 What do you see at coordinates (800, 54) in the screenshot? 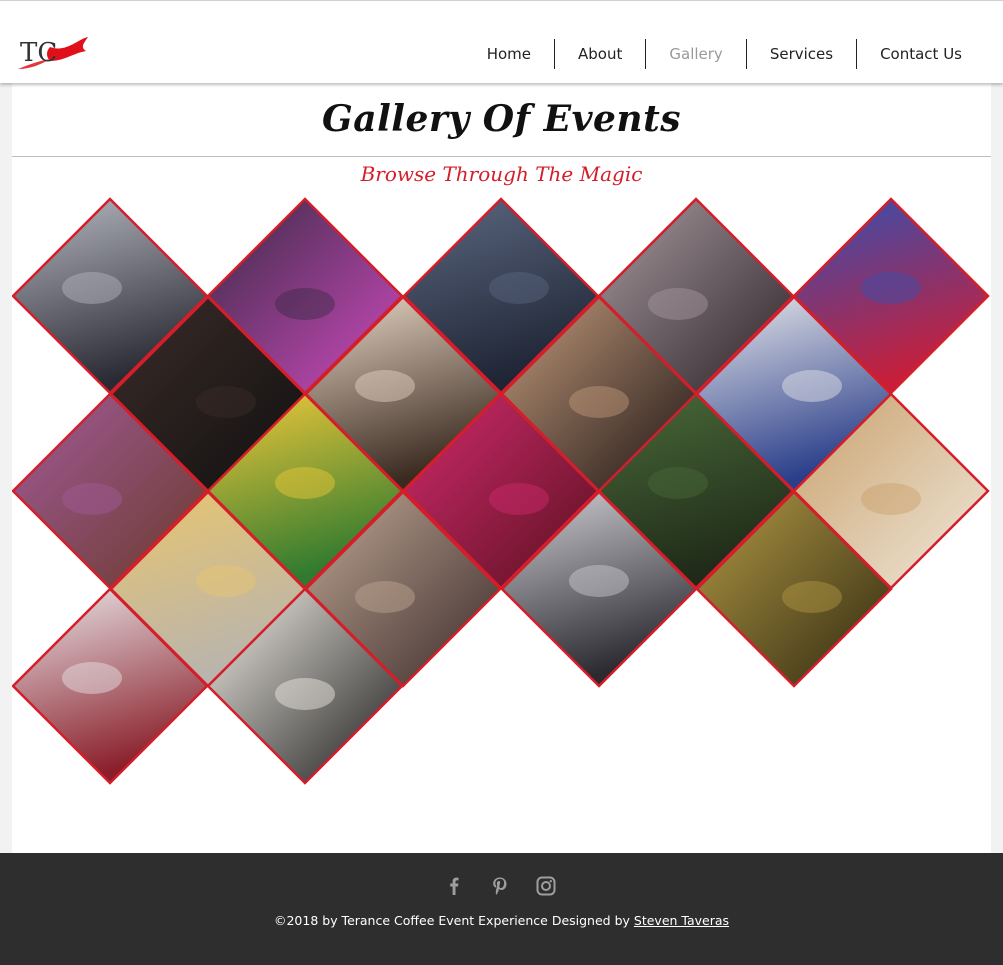
I see `nav-services: Services` at bounding box center [800, 54].